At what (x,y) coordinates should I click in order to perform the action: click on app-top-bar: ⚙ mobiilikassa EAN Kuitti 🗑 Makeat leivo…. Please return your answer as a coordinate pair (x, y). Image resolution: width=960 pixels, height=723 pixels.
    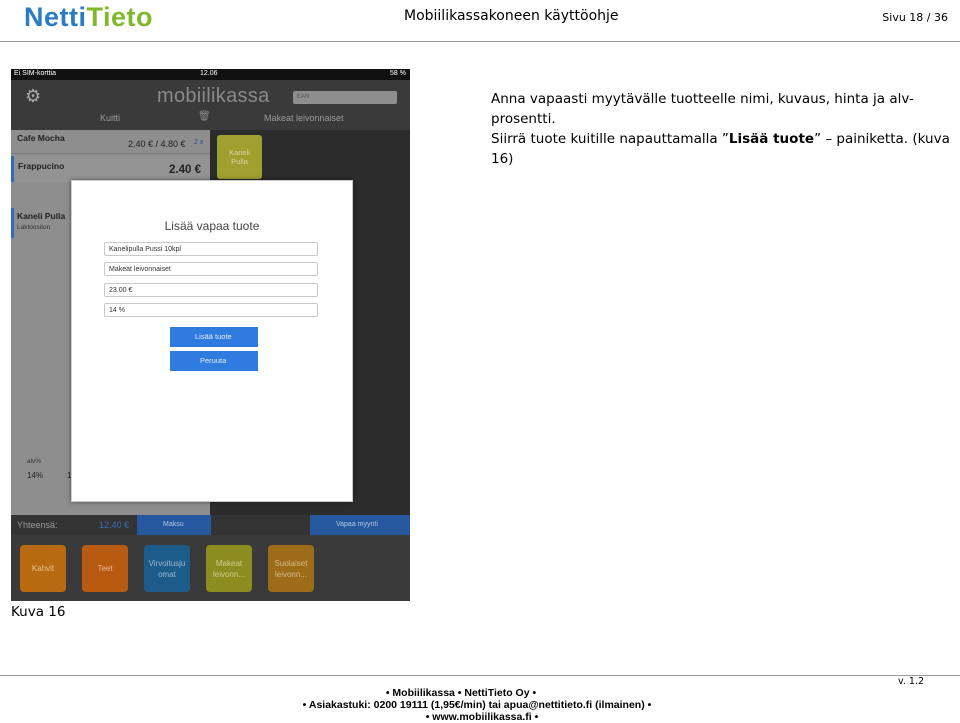
    Looking at the image, I should click on (210, 105).